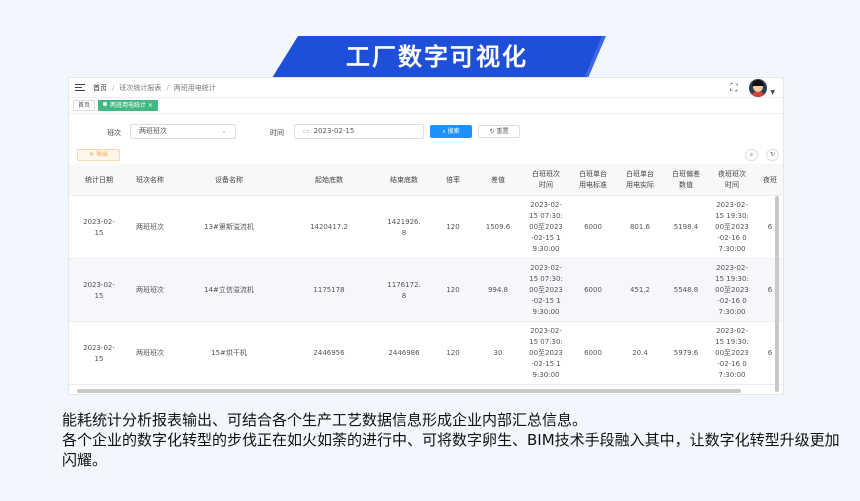 This screenshot has height=501, width=860. I want to click on avatar, so click(758, 88).